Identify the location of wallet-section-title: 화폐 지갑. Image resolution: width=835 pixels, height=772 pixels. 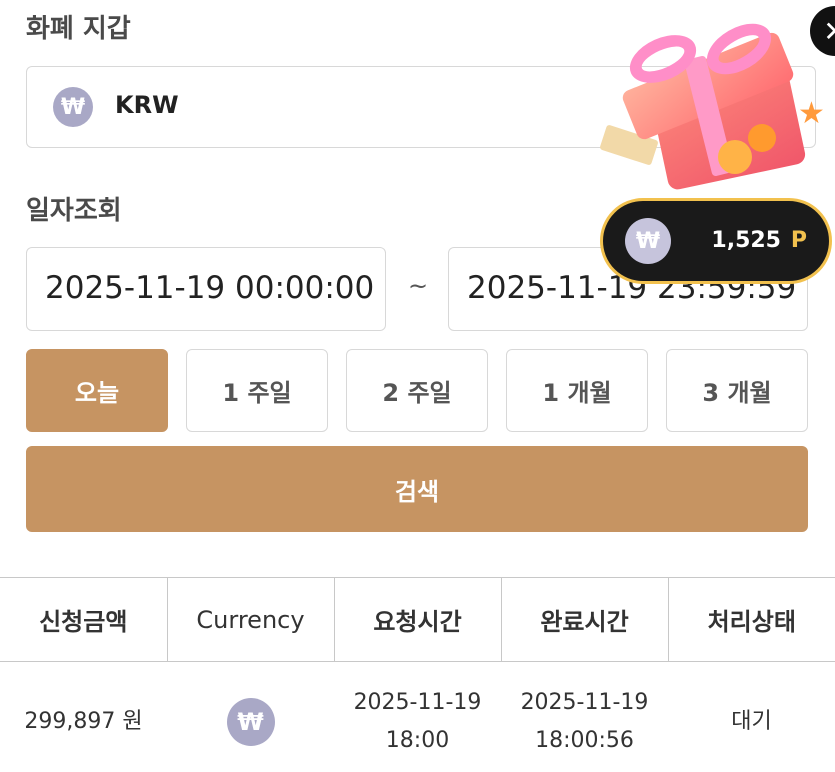
(78, 29).